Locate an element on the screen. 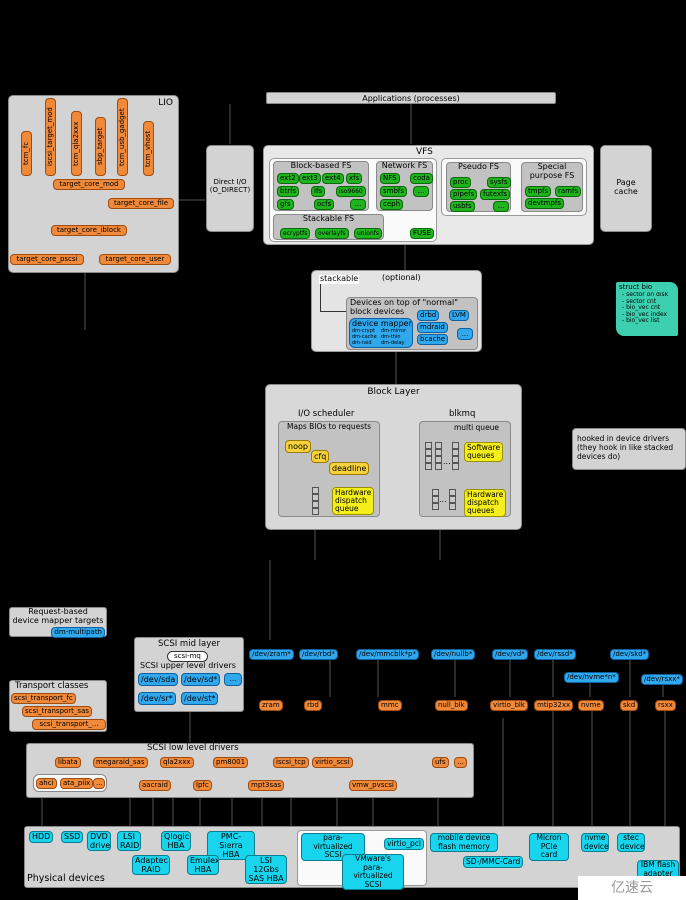 This screenshot has width=686, height=900. physical-device: Micron PCIe card is located at coordinates (549, 847).